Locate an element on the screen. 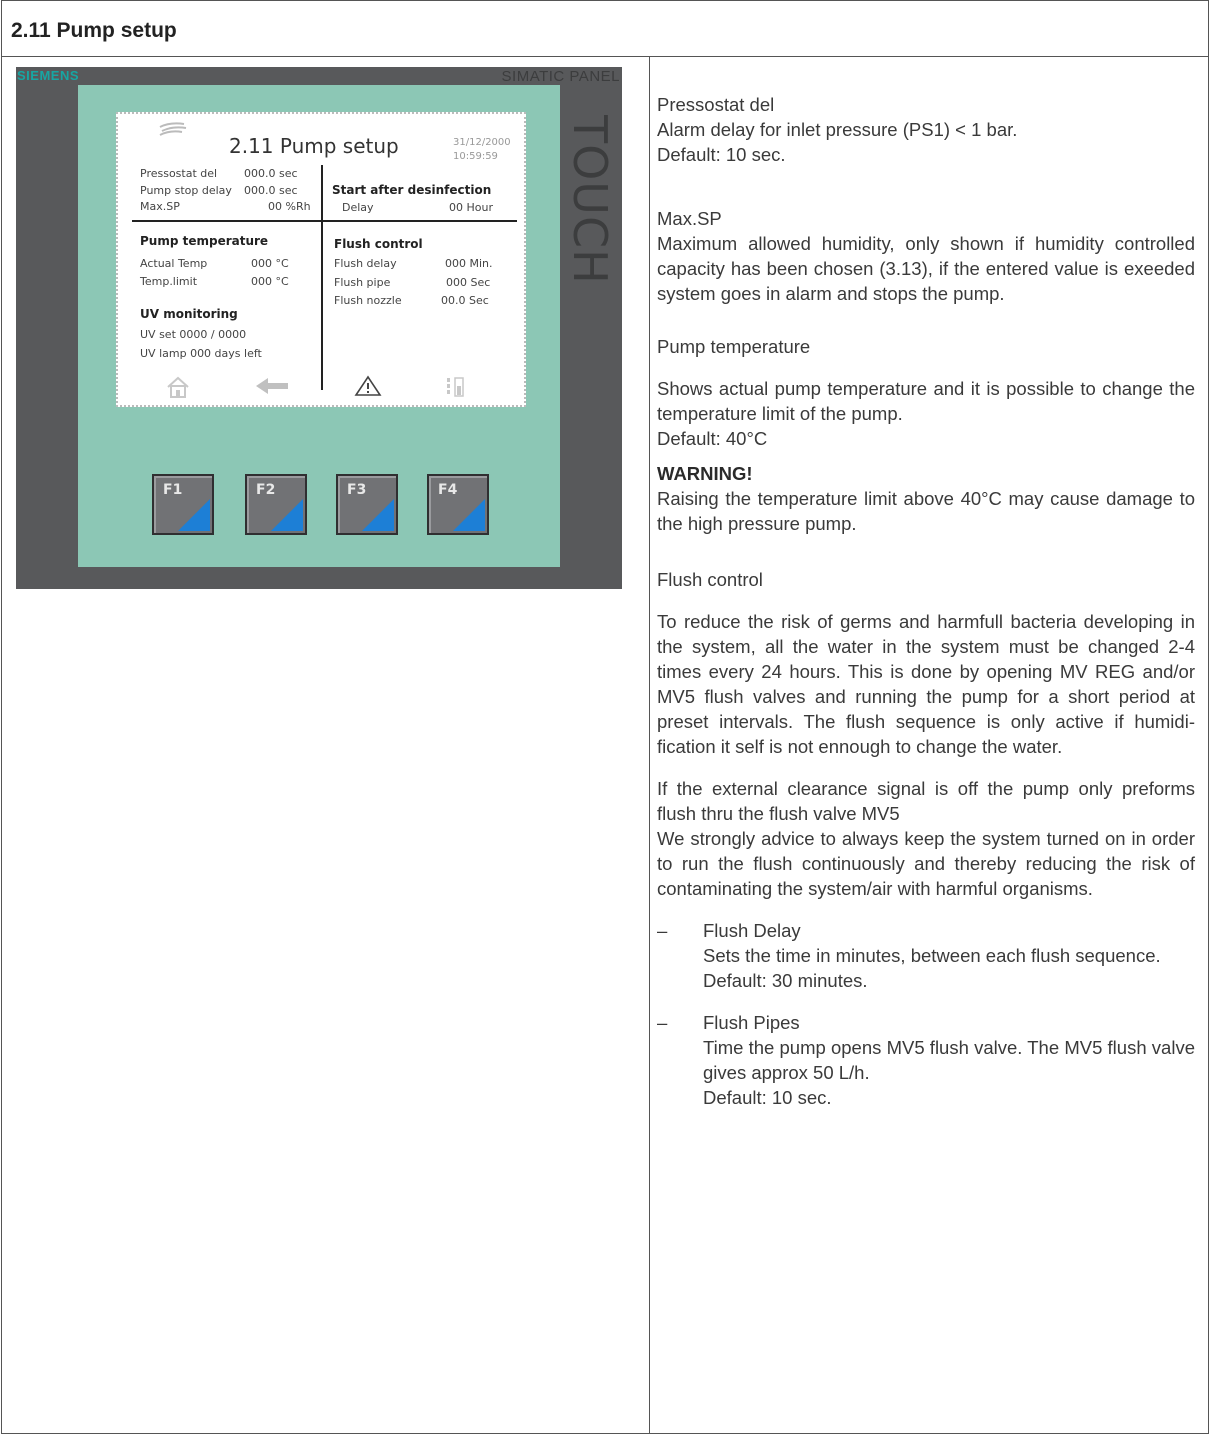  bullet-title: Flush Delay is located at coordinates (752, 930).